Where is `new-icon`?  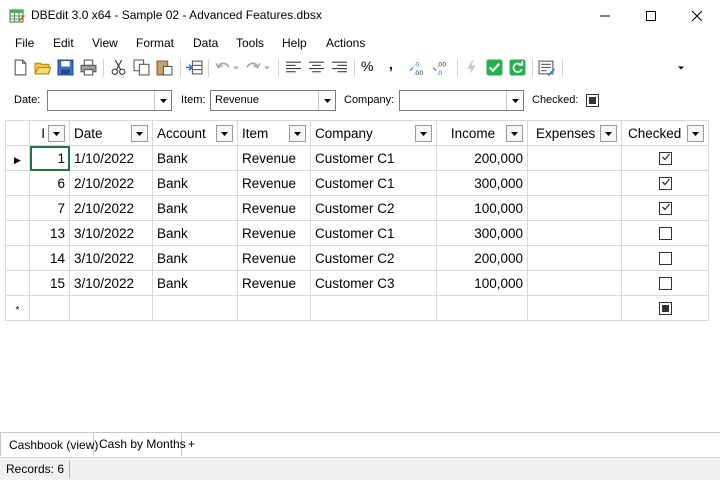
new-icon is located at coordinates (20, 67).